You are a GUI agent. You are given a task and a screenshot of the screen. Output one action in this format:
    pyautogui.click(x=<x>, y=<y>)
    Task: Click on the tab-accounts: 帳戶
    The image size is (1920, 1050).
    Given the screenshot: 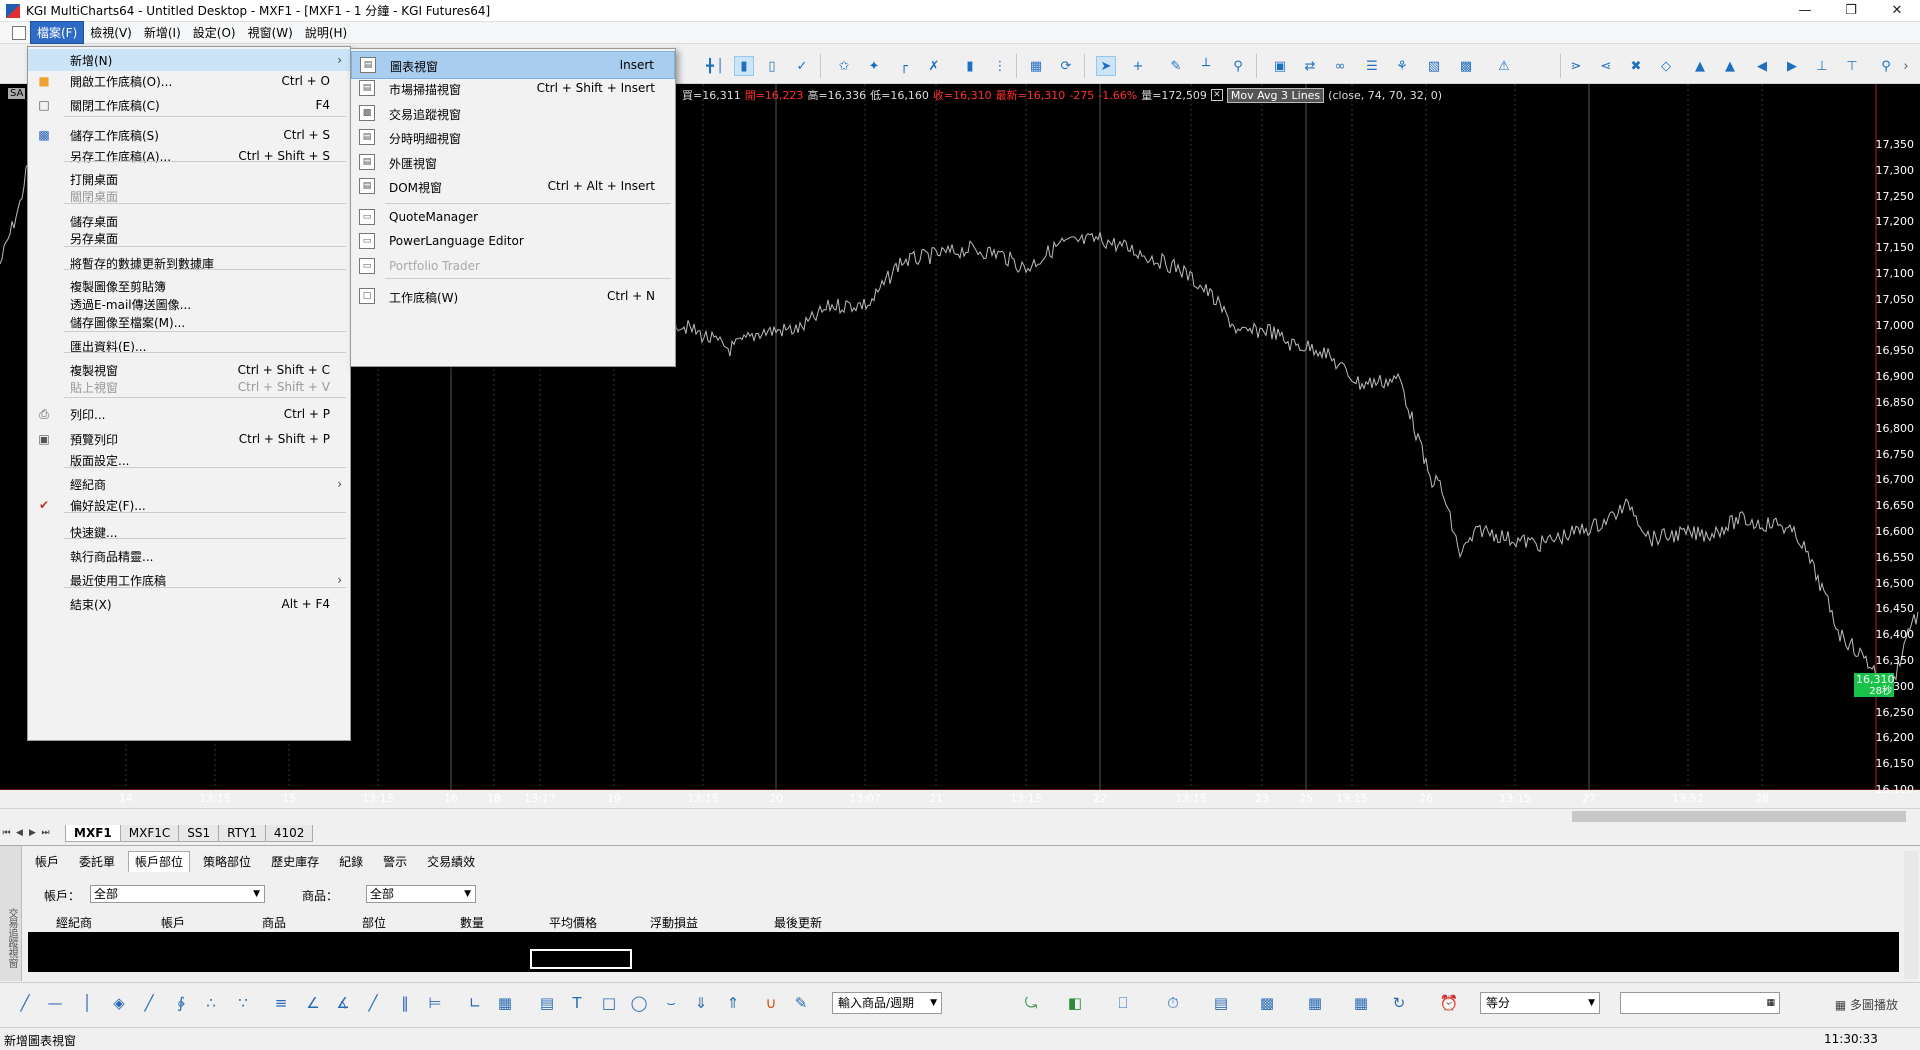 What is the action you would take?
    pyautogui.click(x=47, y=861)
    